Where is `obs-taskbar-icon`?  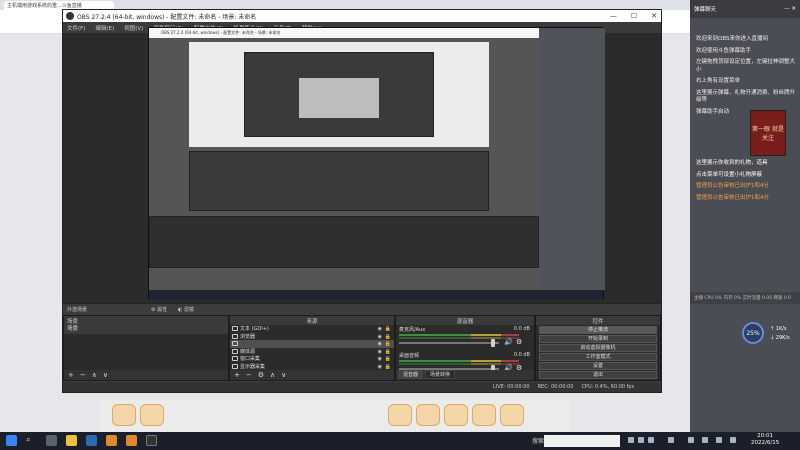
obs-taskbar-icon is located at coordinates (151, 440).